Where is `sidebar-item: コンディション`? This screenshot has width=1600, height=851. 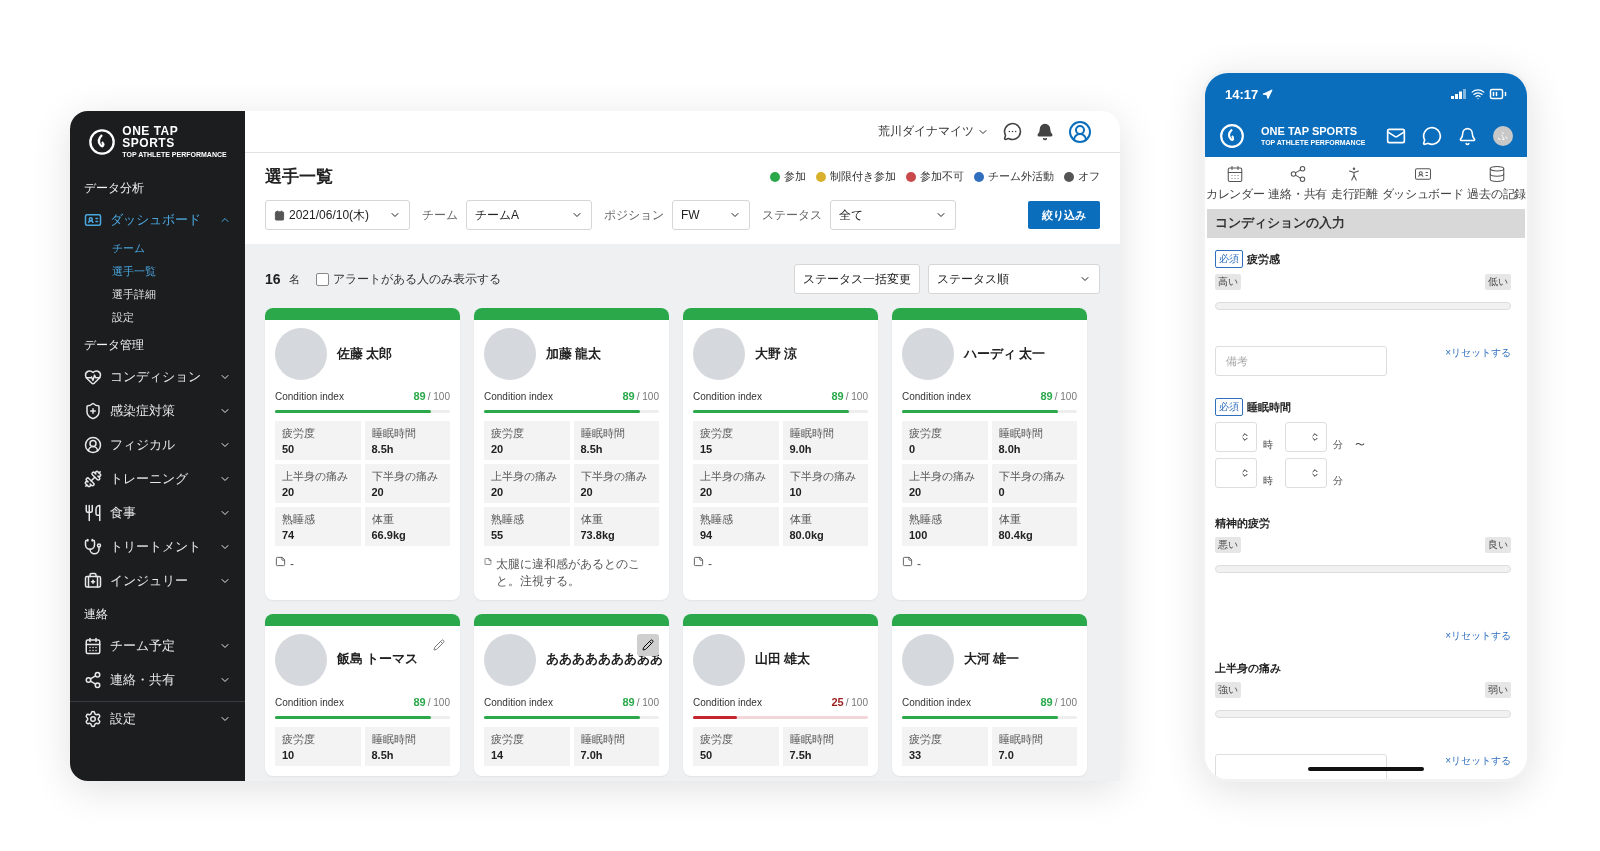
sidebar-item: コンディション is located at coordinates (157, 377).